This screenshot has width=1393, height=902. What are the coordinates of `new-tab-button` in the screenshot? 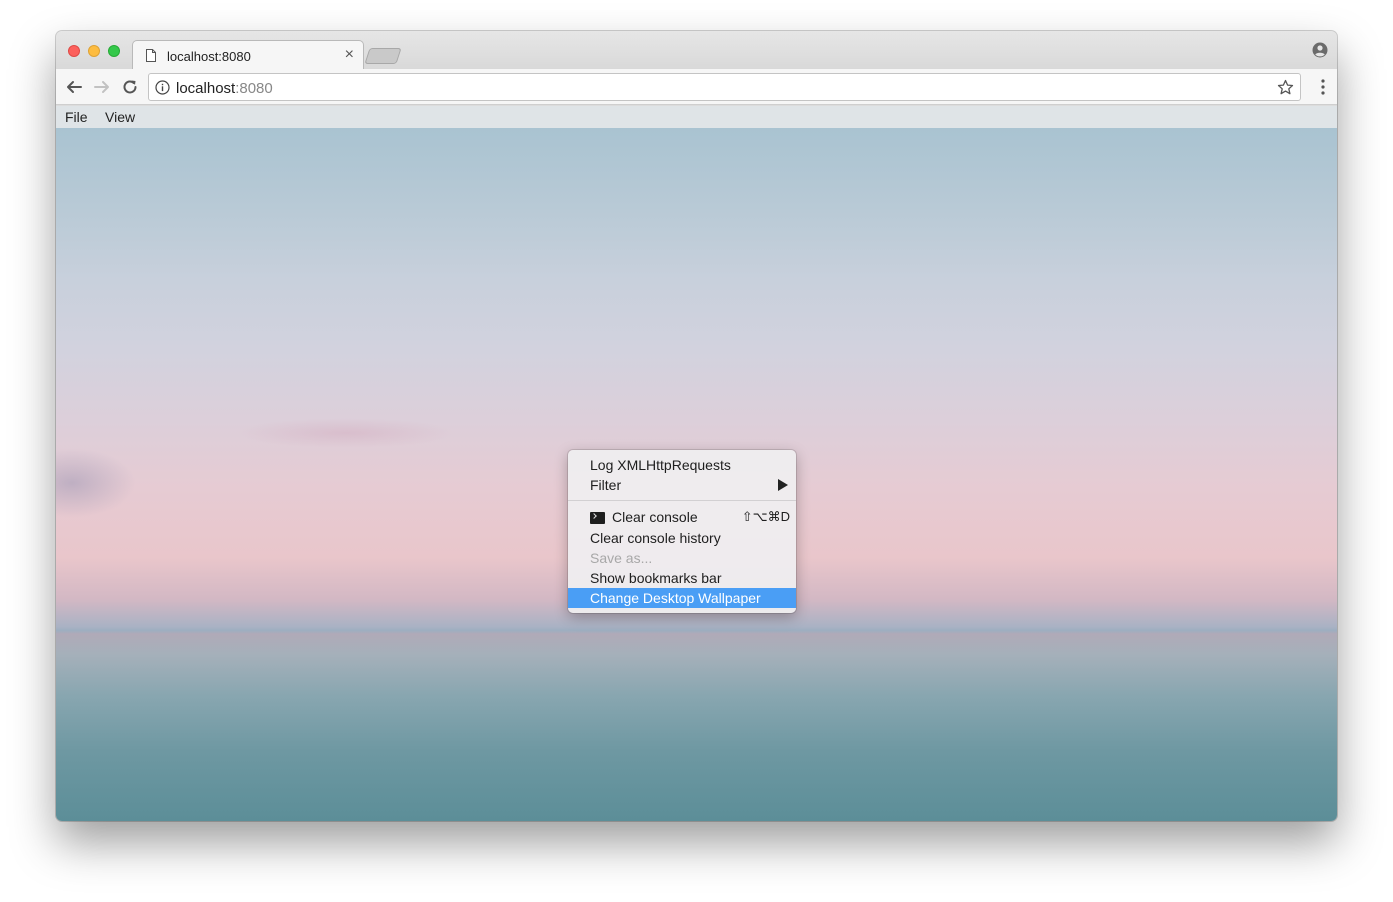 It's located at (383, 56).